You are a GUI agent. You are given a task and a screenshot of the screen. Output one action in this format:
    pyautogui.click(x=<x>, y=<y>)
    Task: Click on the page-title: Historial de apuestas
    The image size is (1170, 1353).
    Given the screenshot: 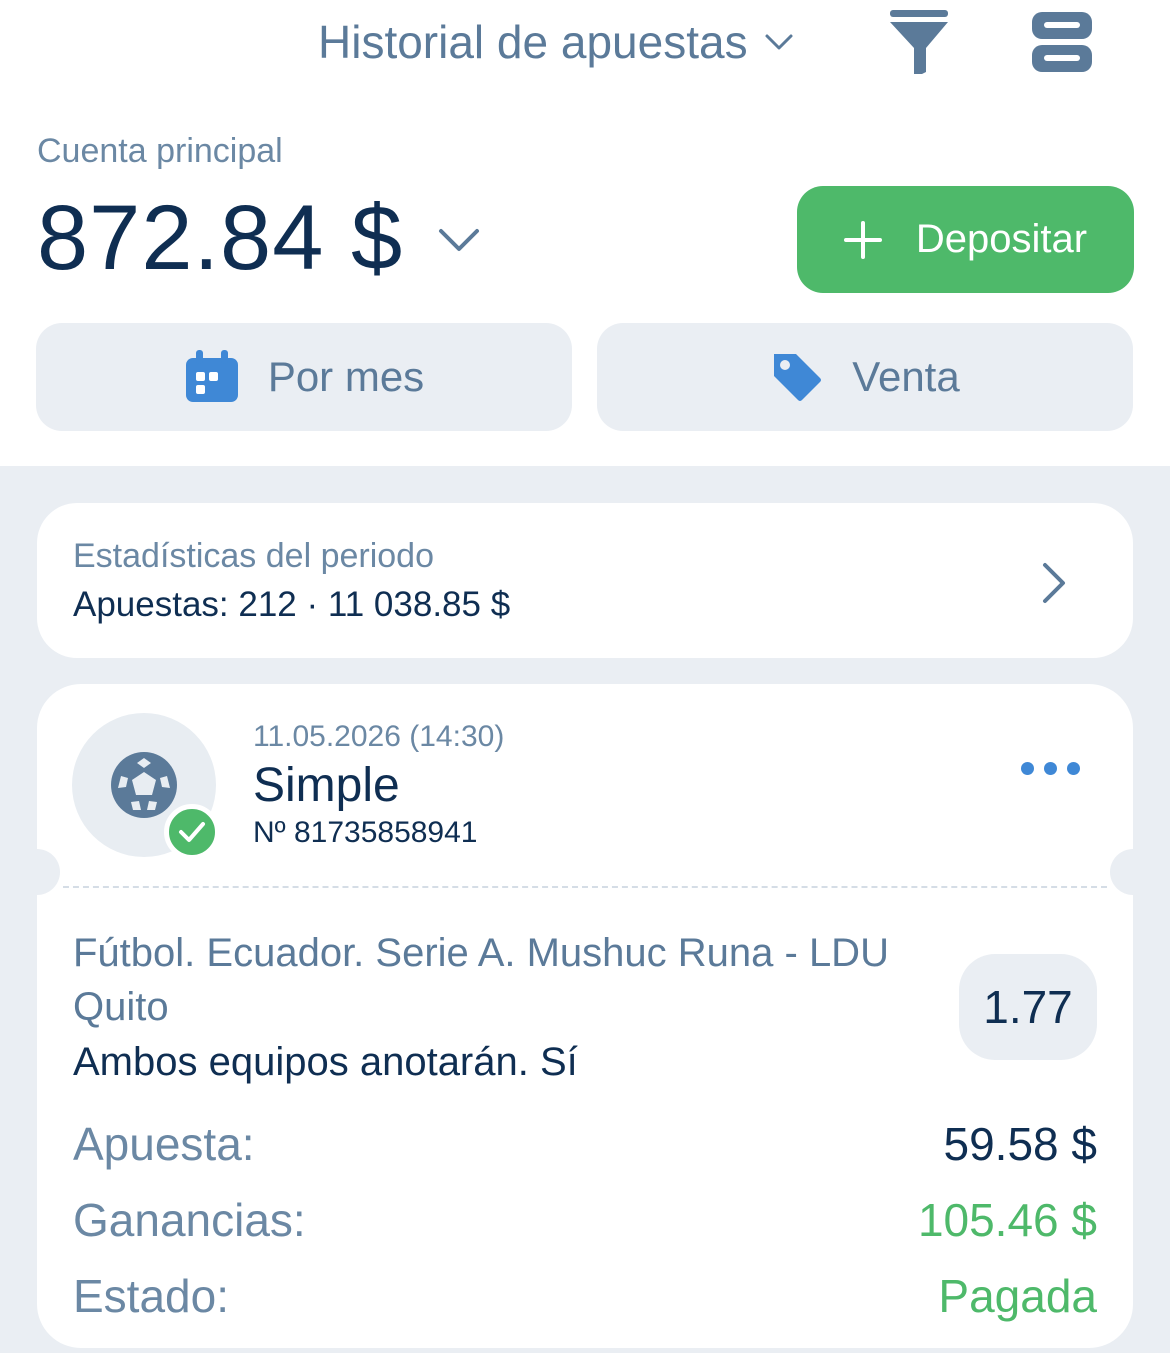 What is the action you would take?
    pyautogui.click(x=533, y=42)
    